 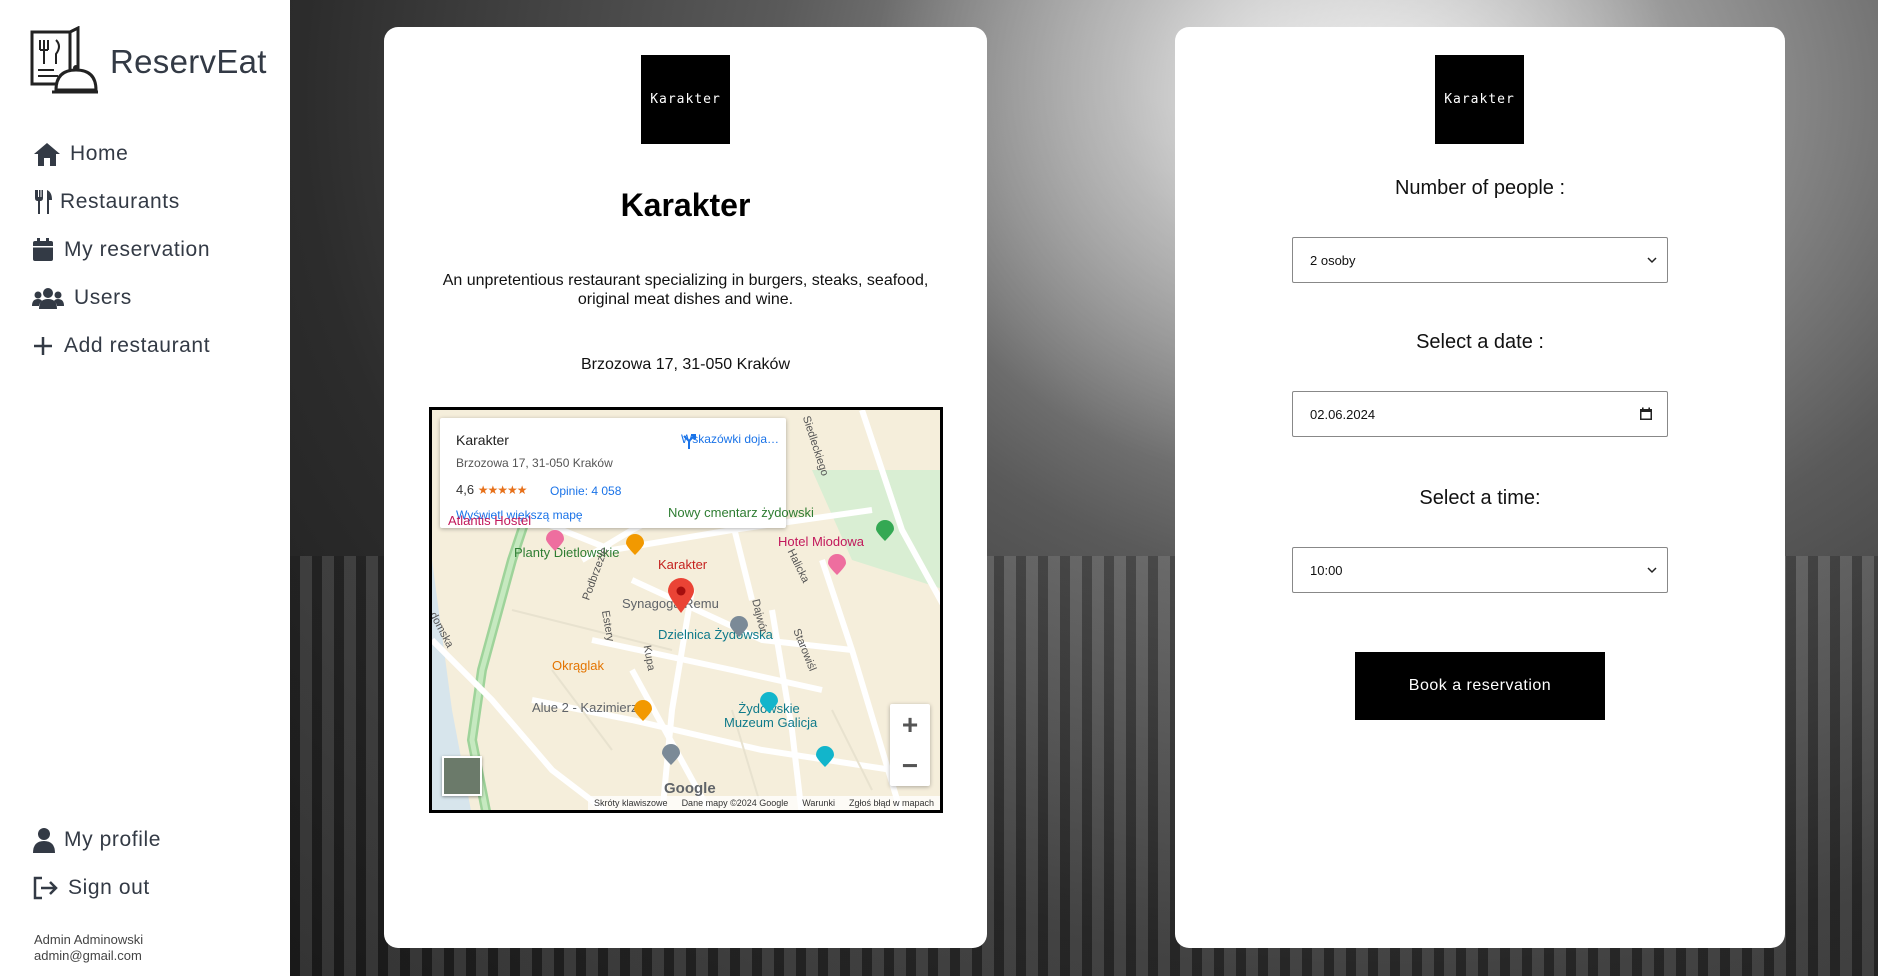 I want to click on date-label: Select a date :, so click(x=1480, y=342).